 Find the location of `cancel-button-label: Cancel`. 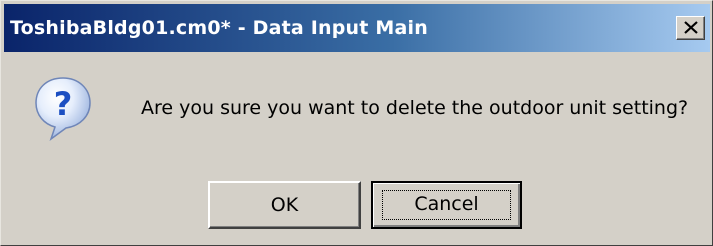

cancel-button-label: Cancel is located at coordinates (446, 204).